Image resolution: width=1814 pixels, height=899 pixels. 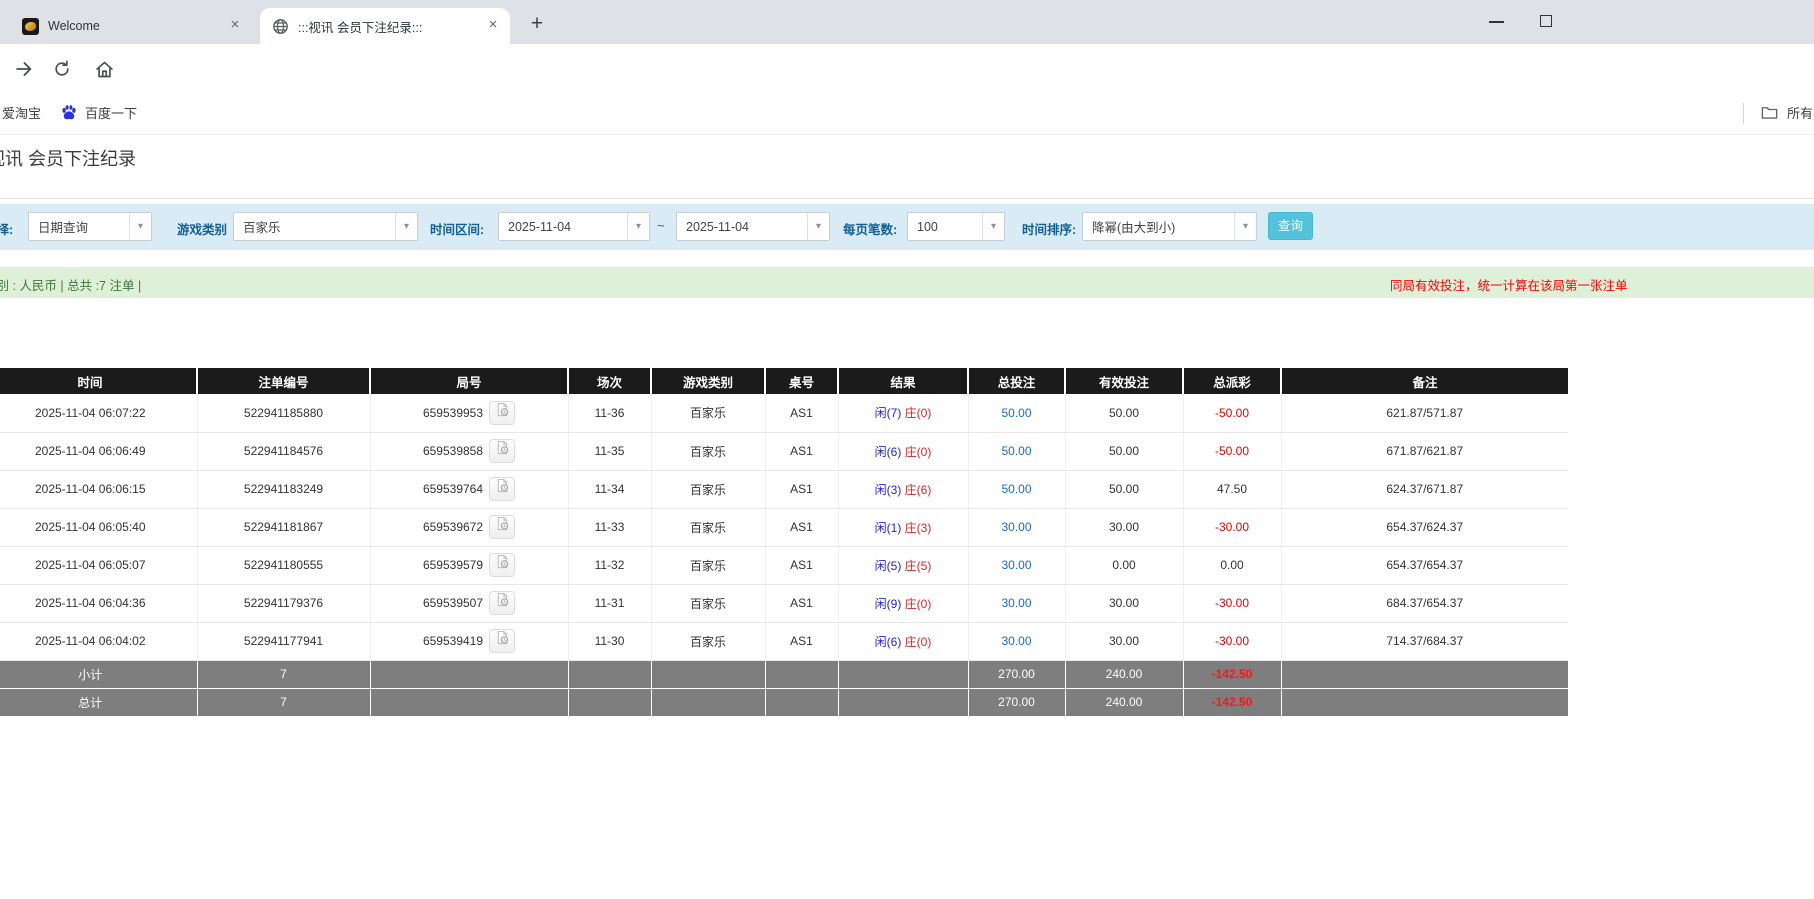 What do you see at coordinates (99, 603) in the screenshot?
I see `cell-time: 2025-11-04 06:04:36` at bounding box center [99, 603].